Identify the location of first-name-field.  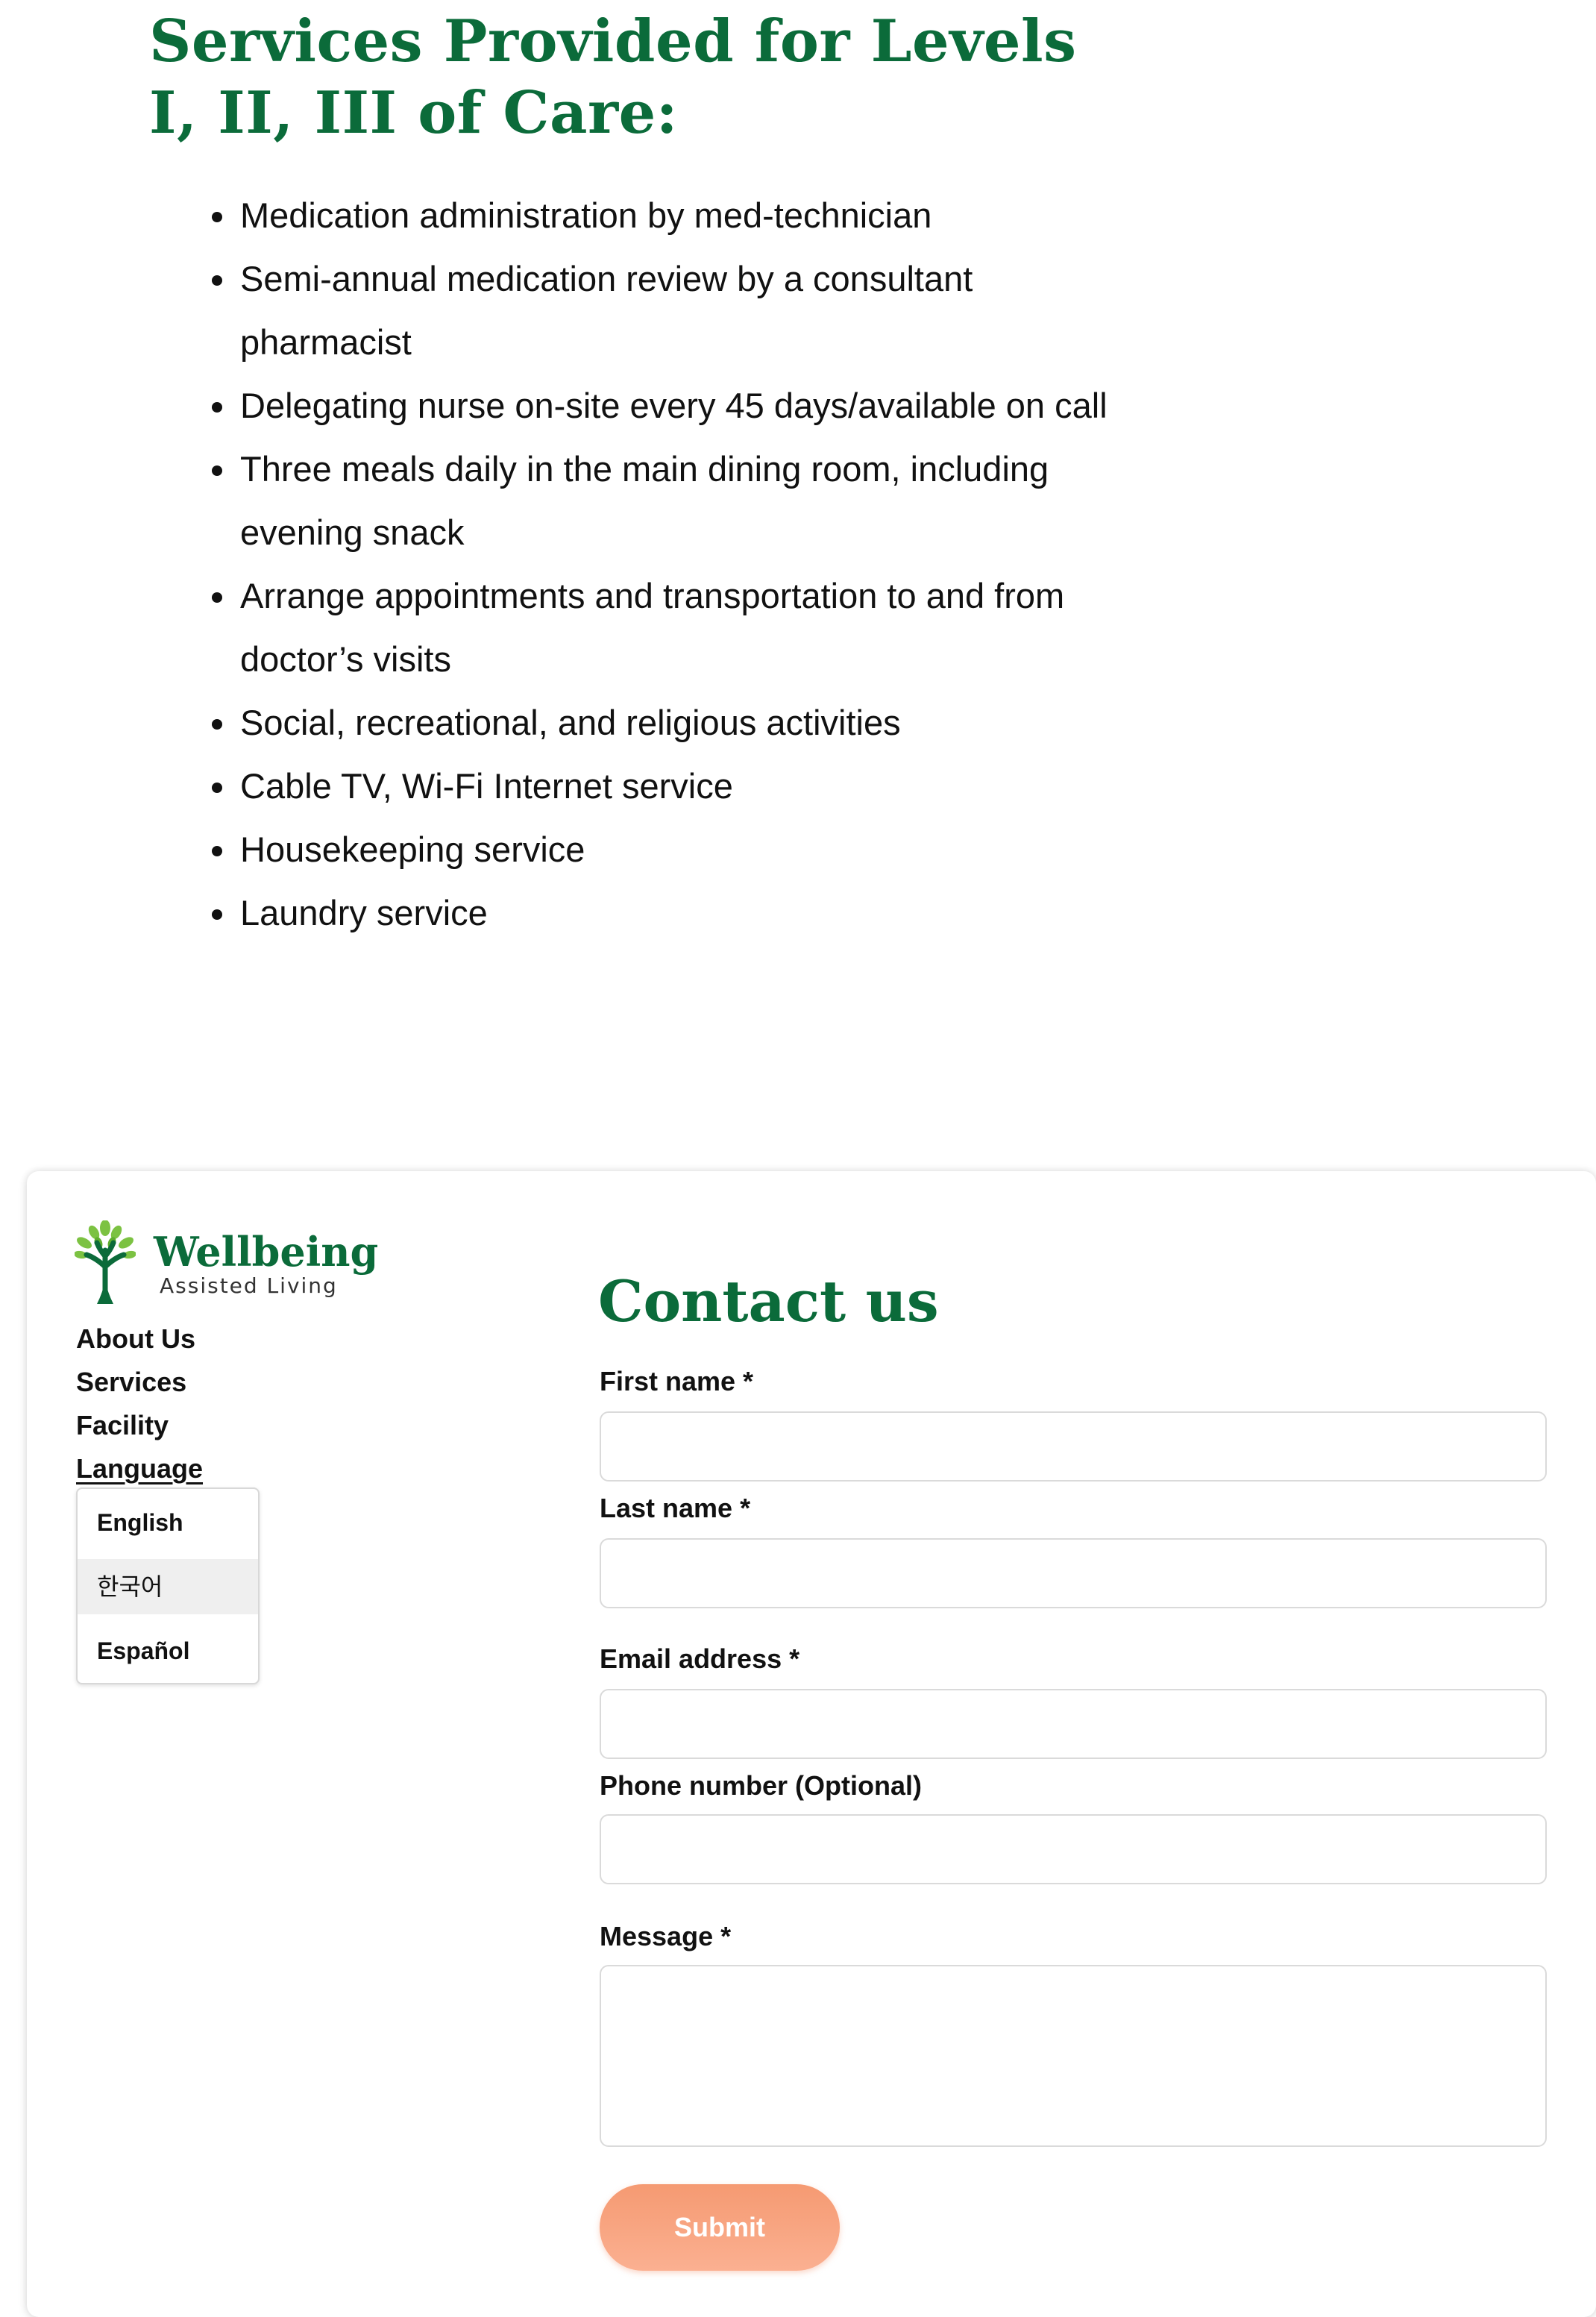
(1073, 1447).